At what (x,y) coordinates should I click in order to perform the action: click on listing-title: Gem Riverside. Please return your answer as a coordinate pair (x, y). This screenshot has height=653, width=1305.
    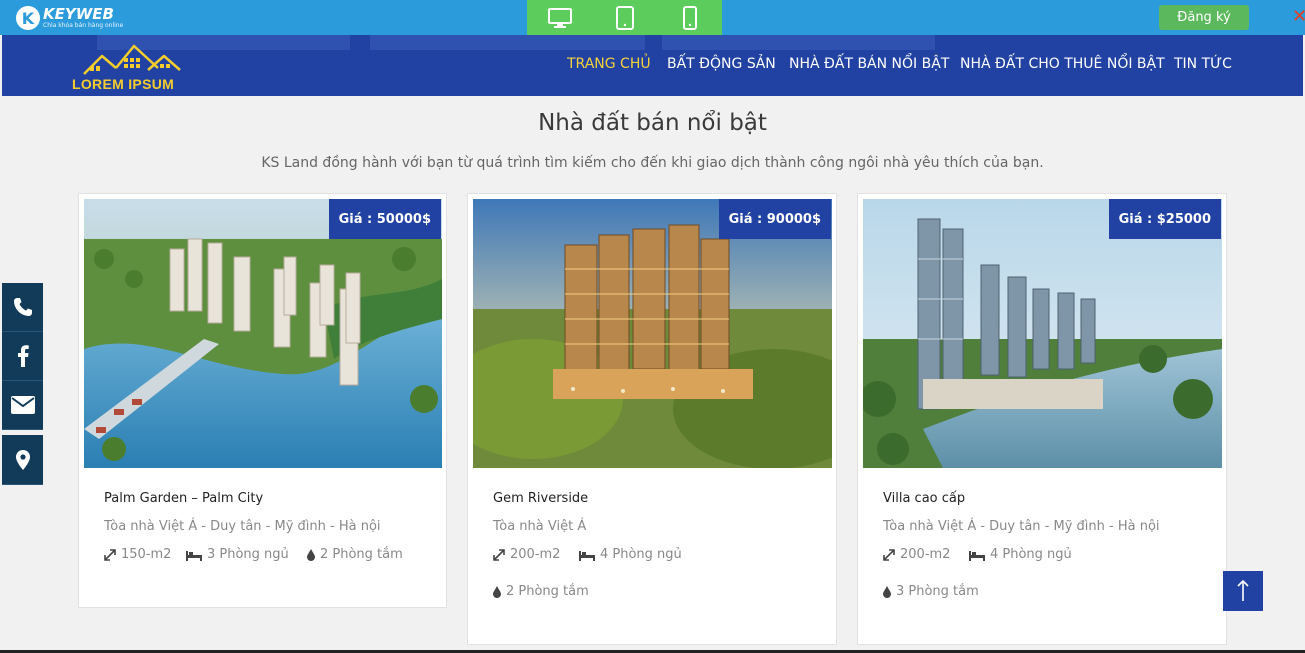
    Looking at the image, I should click on (540, 498).